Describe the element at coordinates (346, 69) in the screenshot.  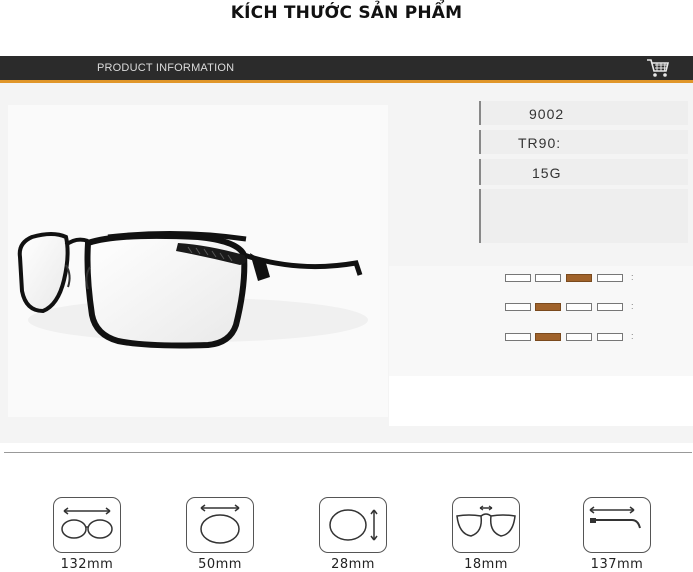
I see `product-info-header: PRODUCT INFORMATION` at that location.